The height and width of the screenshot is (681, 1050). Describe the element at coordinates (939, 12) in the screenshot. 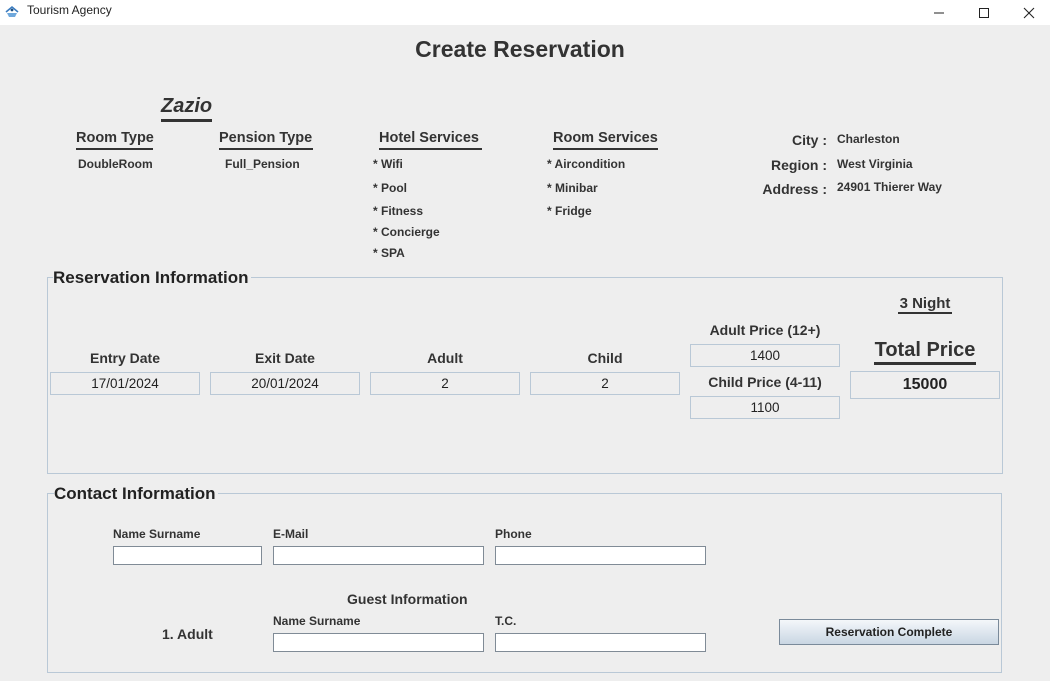

I see `minimize-button` at that location.